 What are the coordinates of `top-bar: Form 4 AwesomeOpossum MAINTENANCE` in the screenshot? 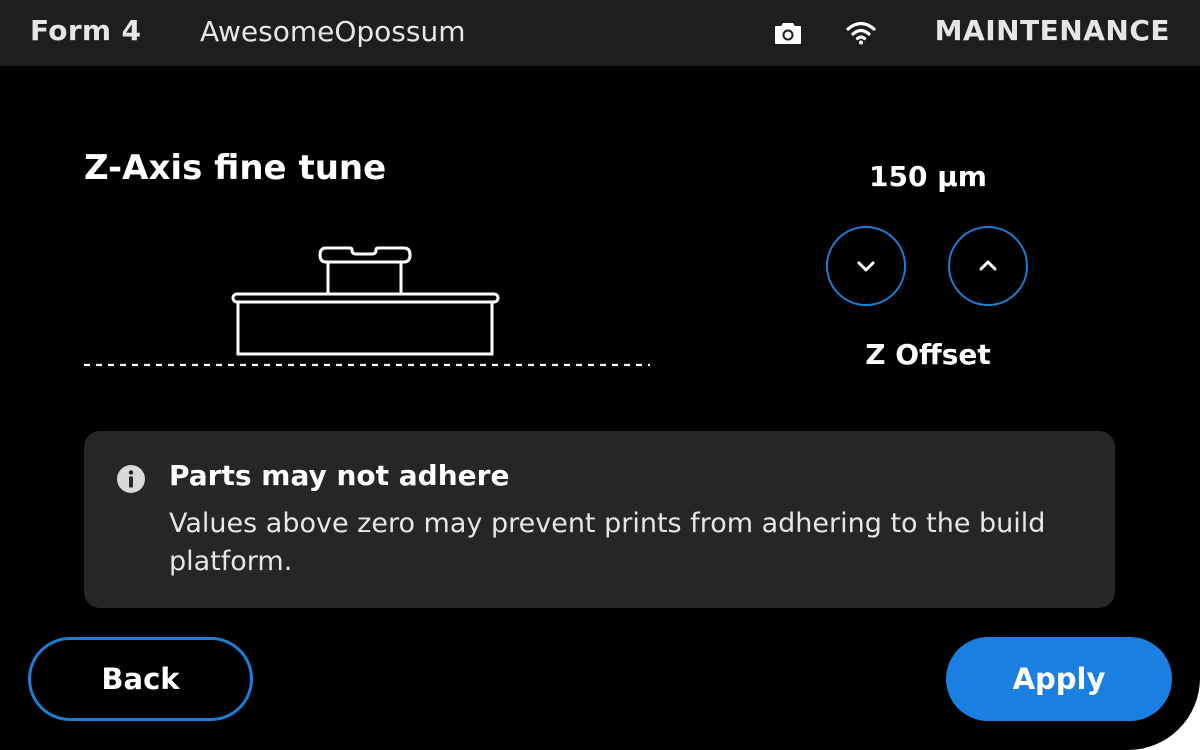 It's located at (600, 33).